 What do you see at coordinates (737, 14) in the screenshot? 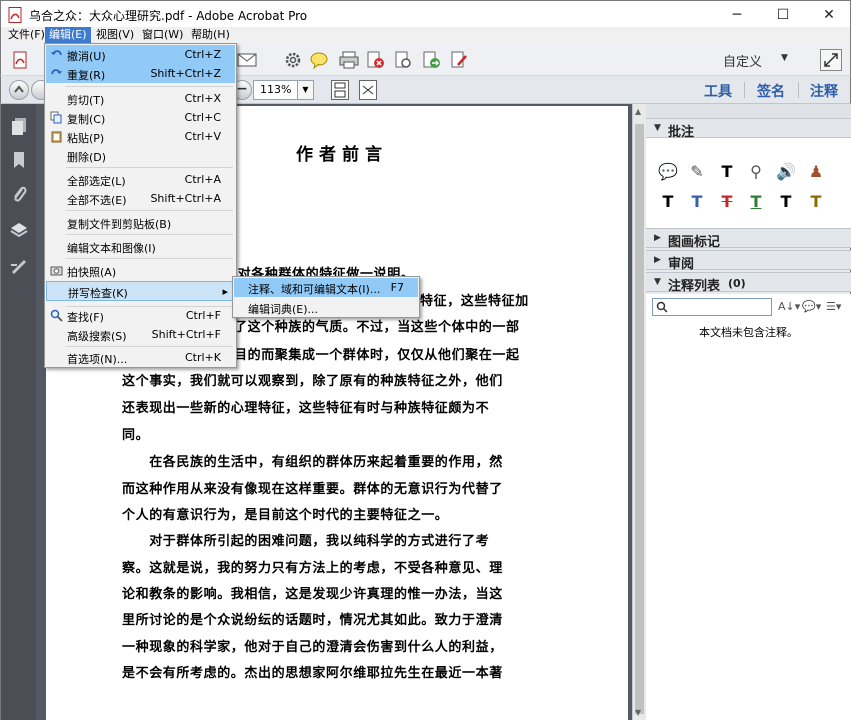
I see `minimize-button: ─` at bounding box center [737, 14].